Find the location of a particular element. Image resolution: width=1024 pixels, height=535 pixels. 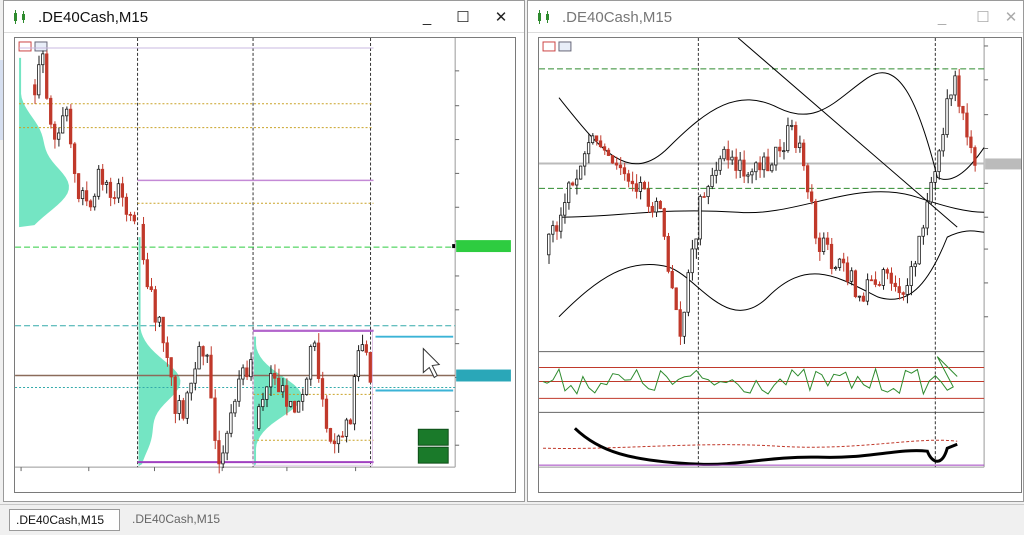

vol-button is located at coordinates (433, 455).